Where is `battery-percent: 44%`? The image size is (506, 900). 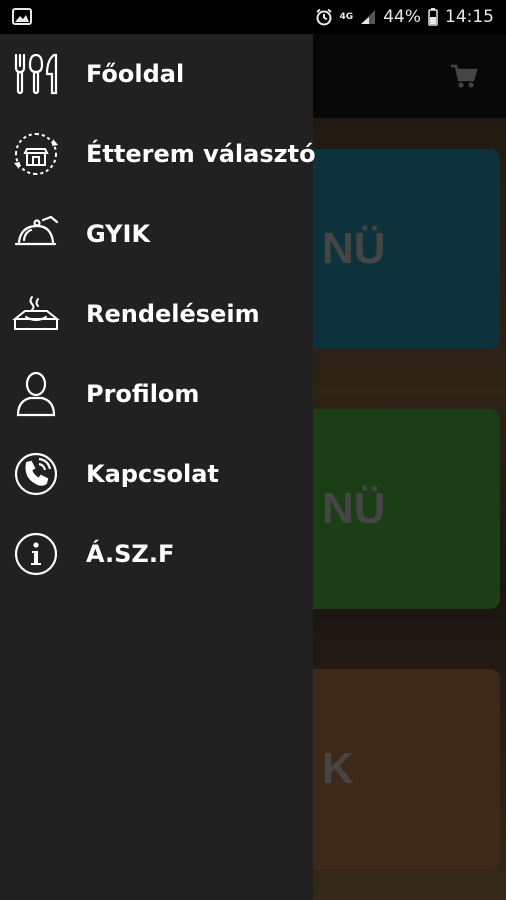 battery-percent: 44% is located at coordinates (402, 17).